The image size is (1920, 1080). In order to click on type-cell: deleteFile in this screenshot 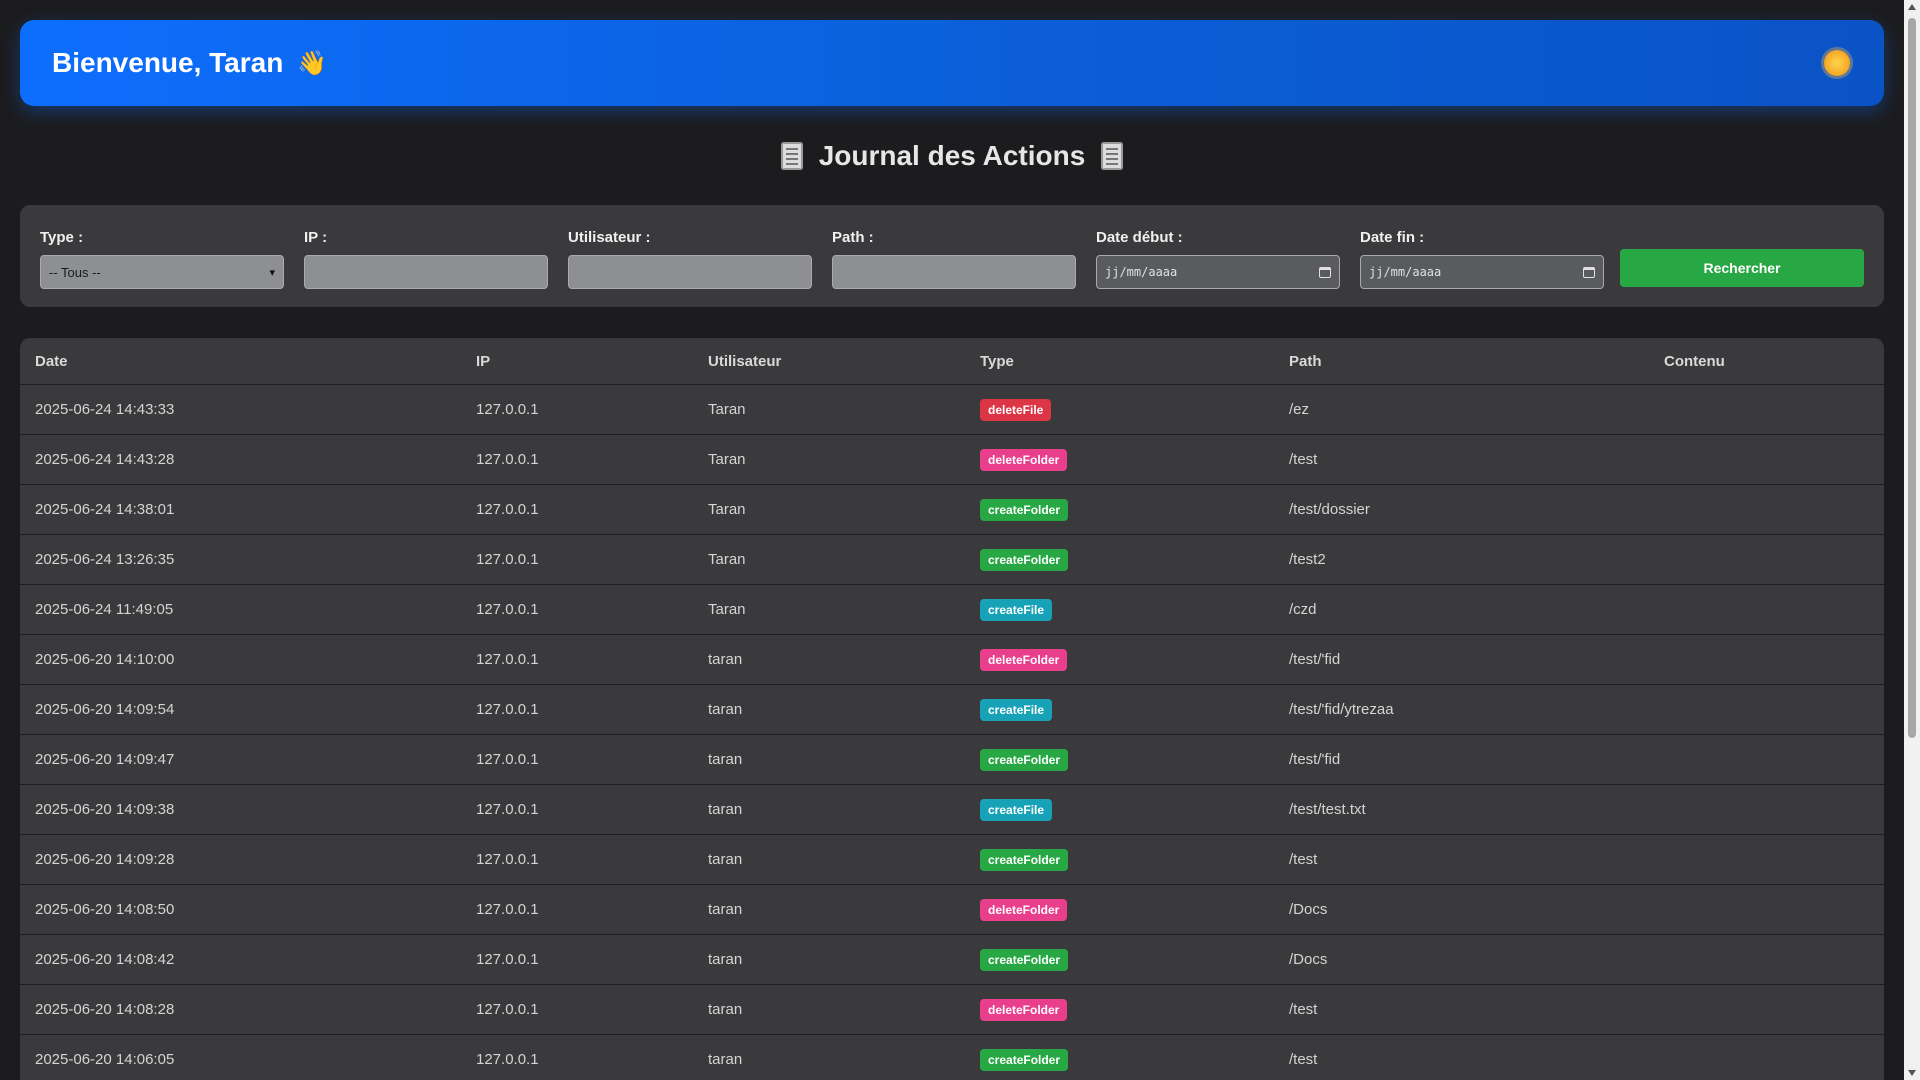, I will do `click(1119, 409)`.